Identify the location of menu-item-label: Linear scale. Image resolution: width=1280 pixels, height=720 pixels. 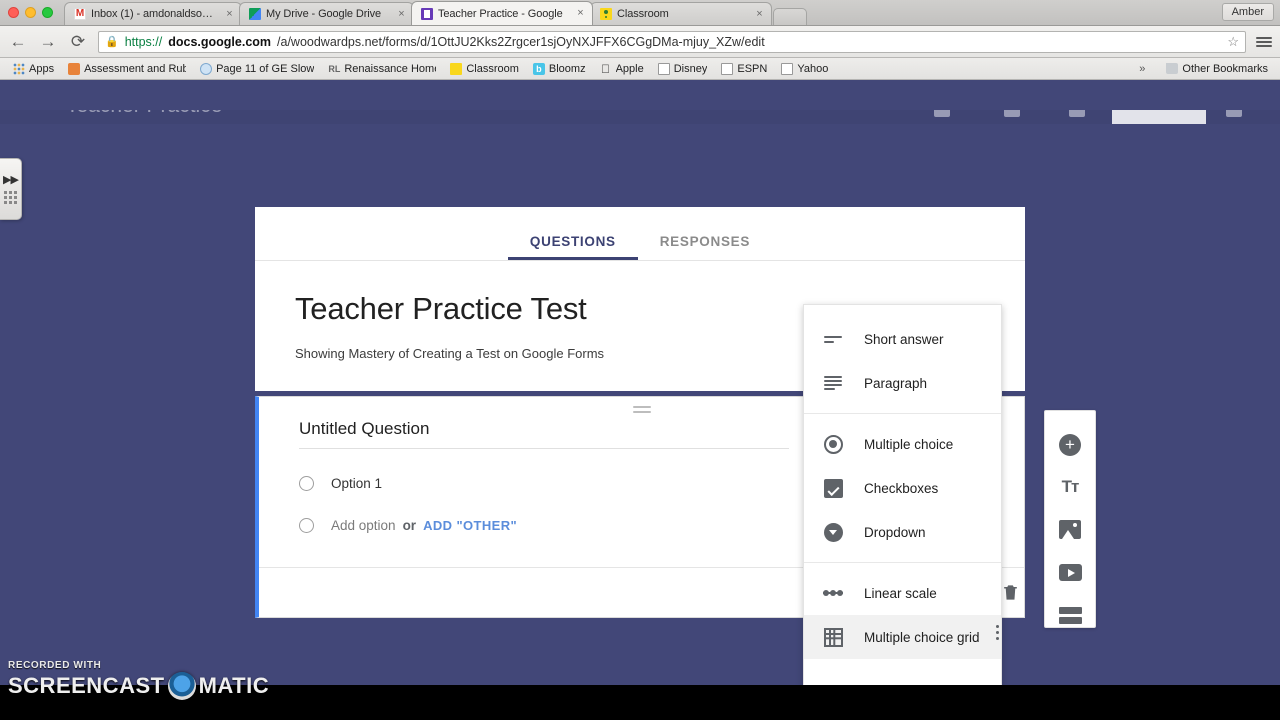
(900, 593).